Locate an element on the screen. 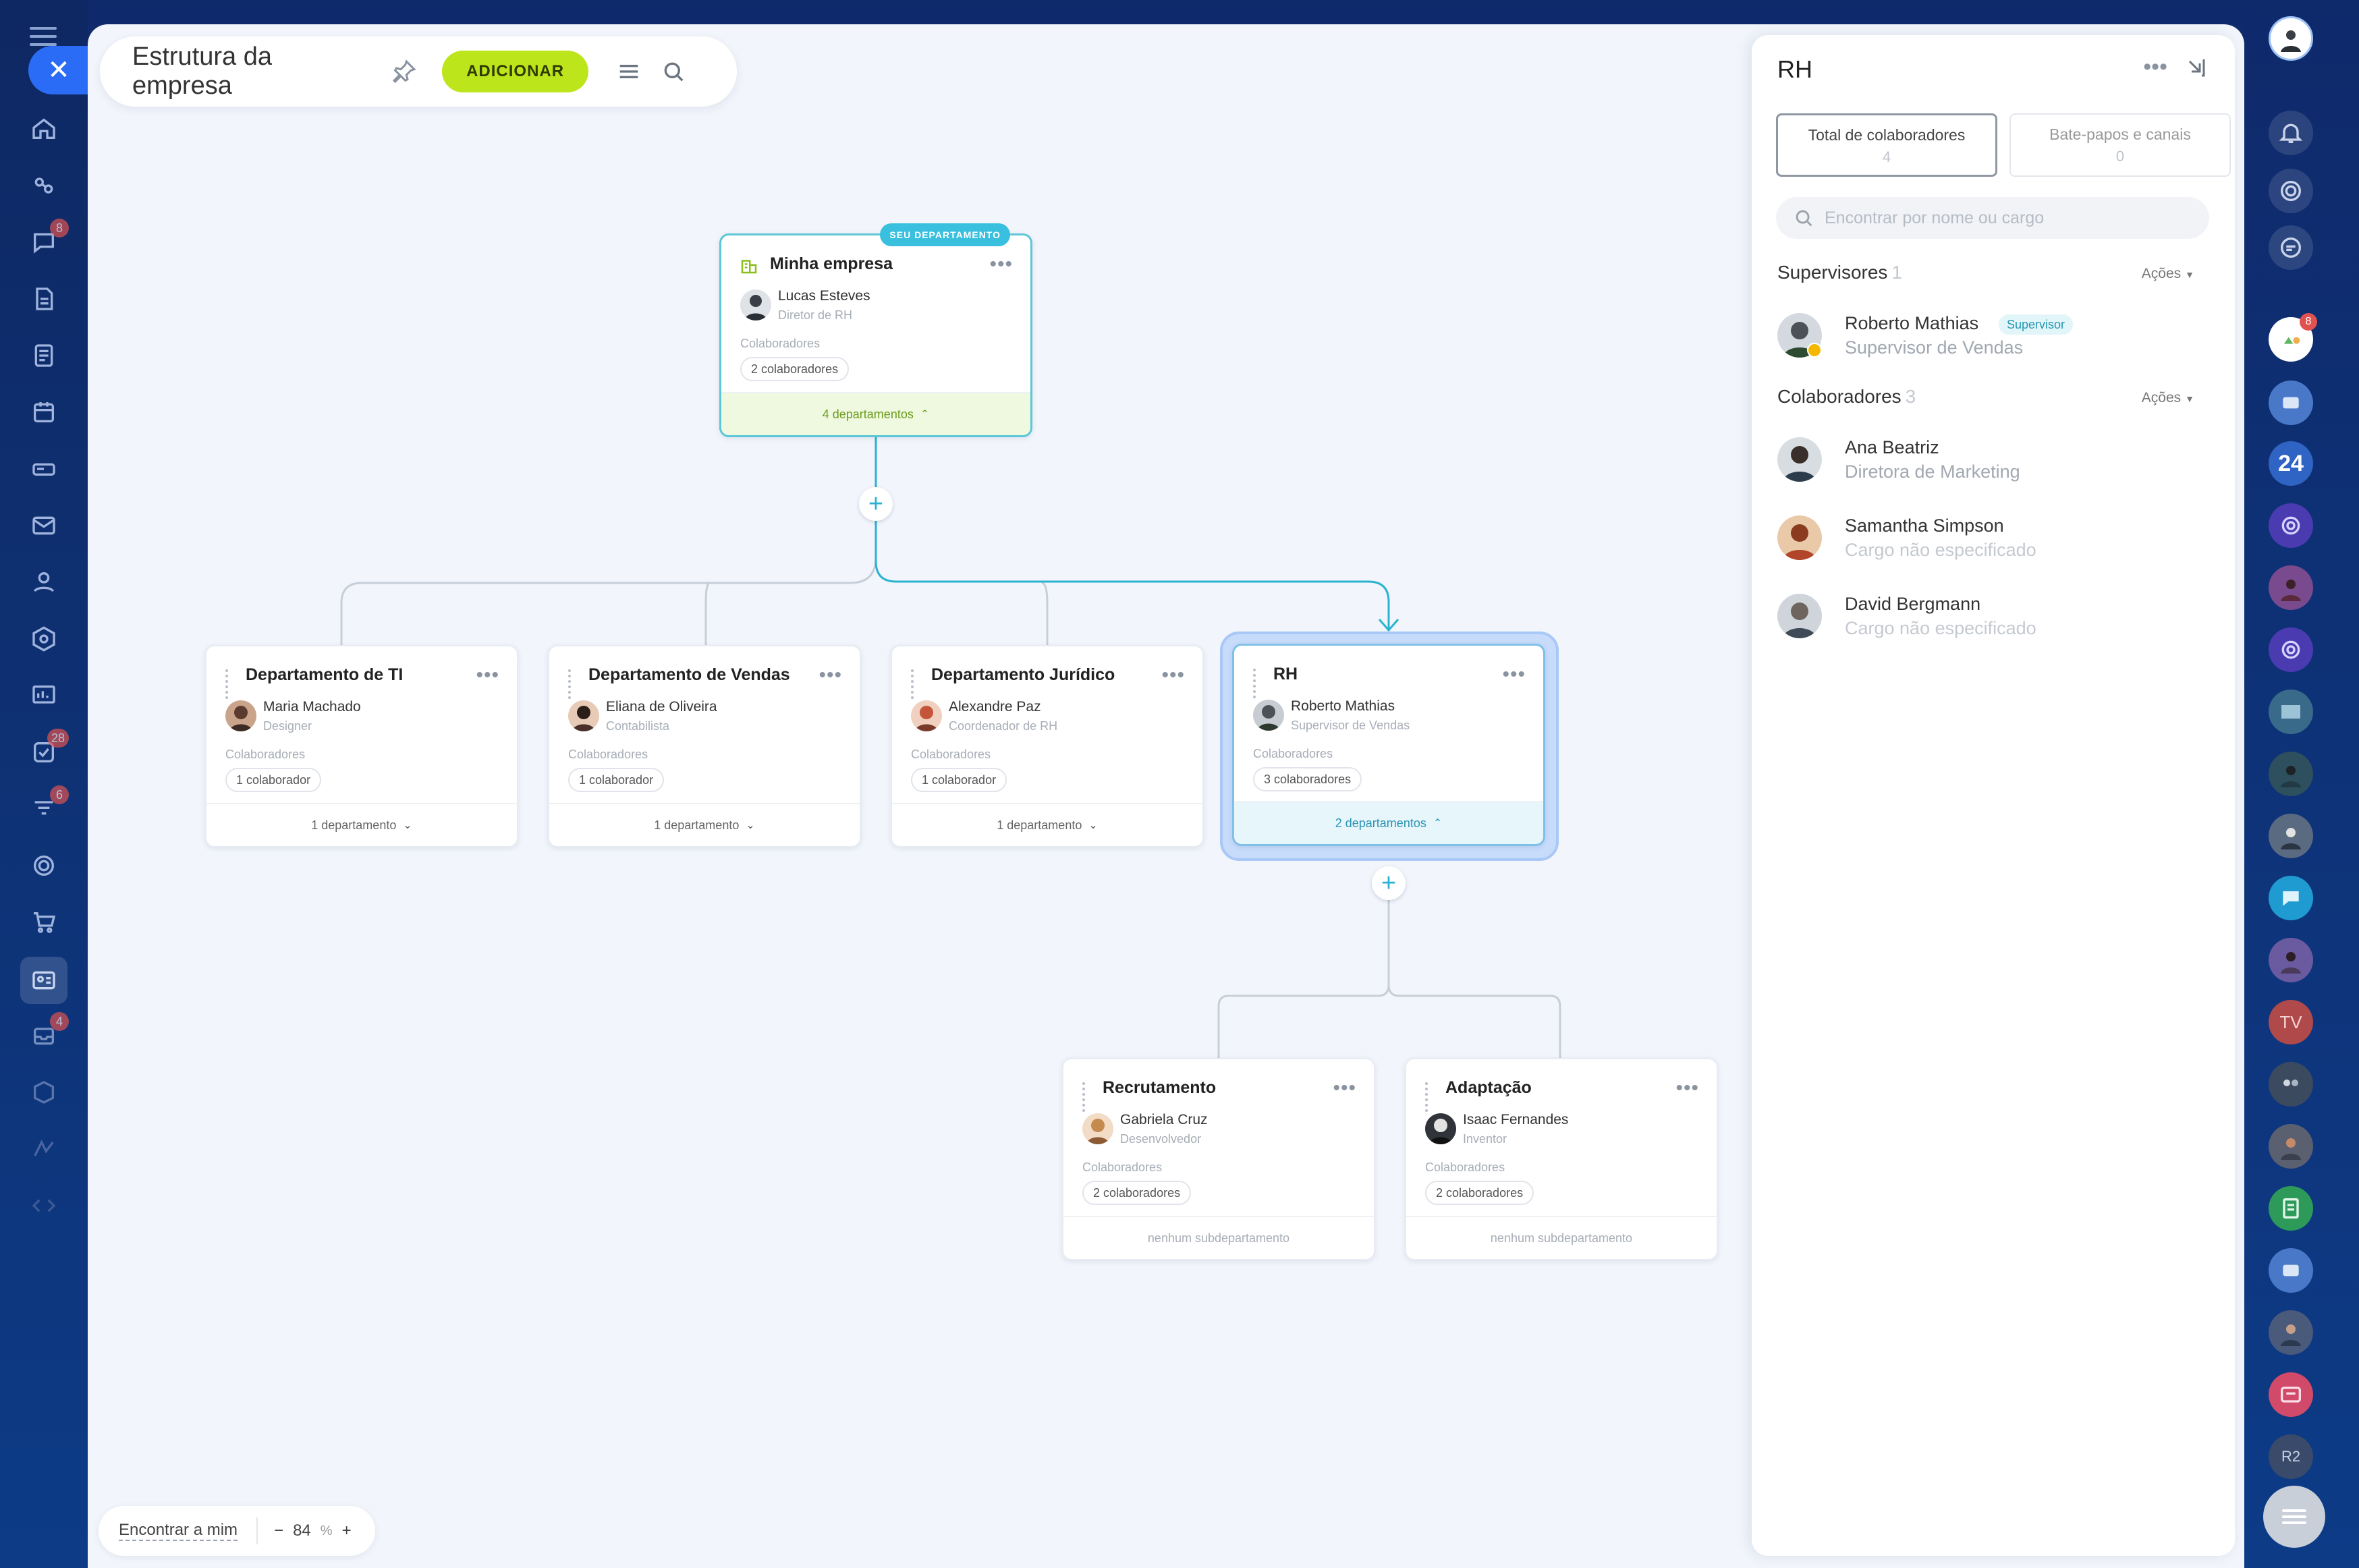 The height and width of the screenshot is (1568, 2359). inbox-icon: 4 is located at coordinates (48, 1032).